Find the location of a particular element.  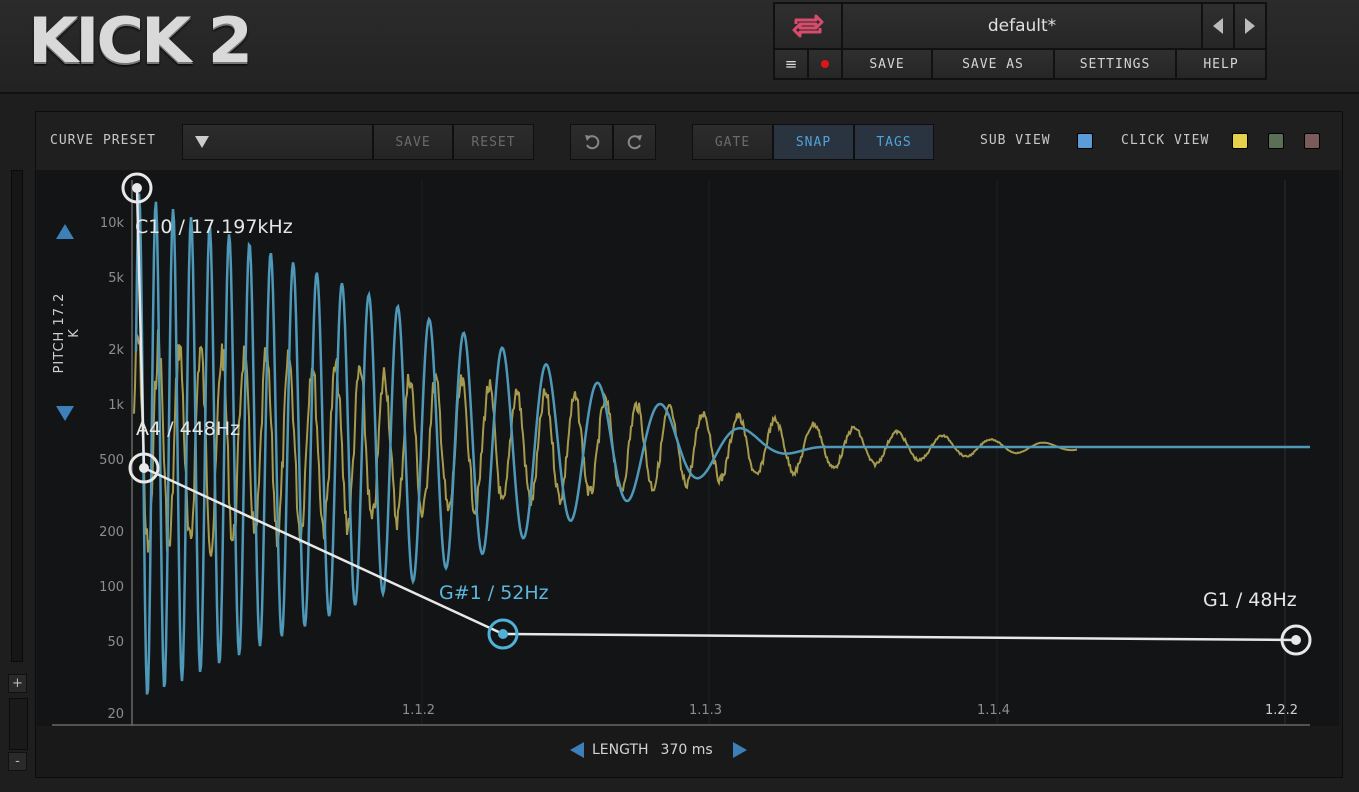

curve-reset-button: RESET is located at coordinates (493, 142).